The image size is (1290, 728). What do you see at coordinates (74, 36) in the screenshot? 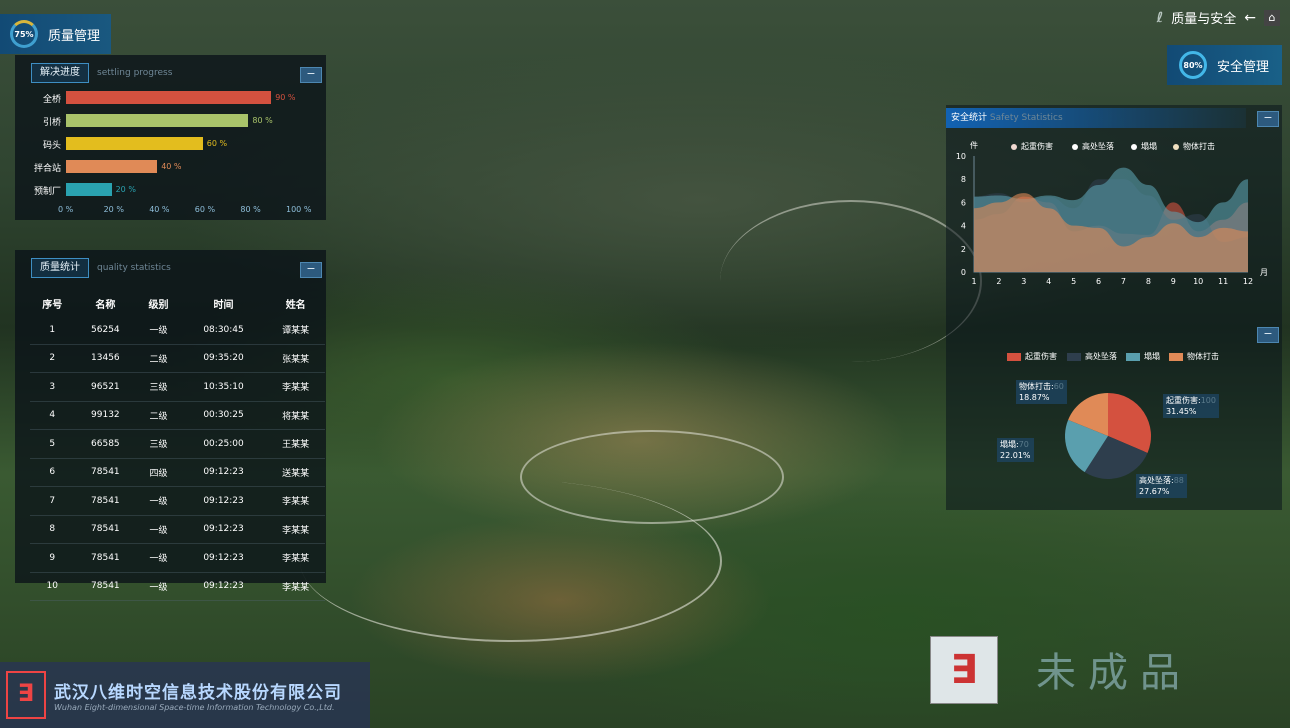
I see `quality-title: 质量管理` at bounding box center [74, 36].